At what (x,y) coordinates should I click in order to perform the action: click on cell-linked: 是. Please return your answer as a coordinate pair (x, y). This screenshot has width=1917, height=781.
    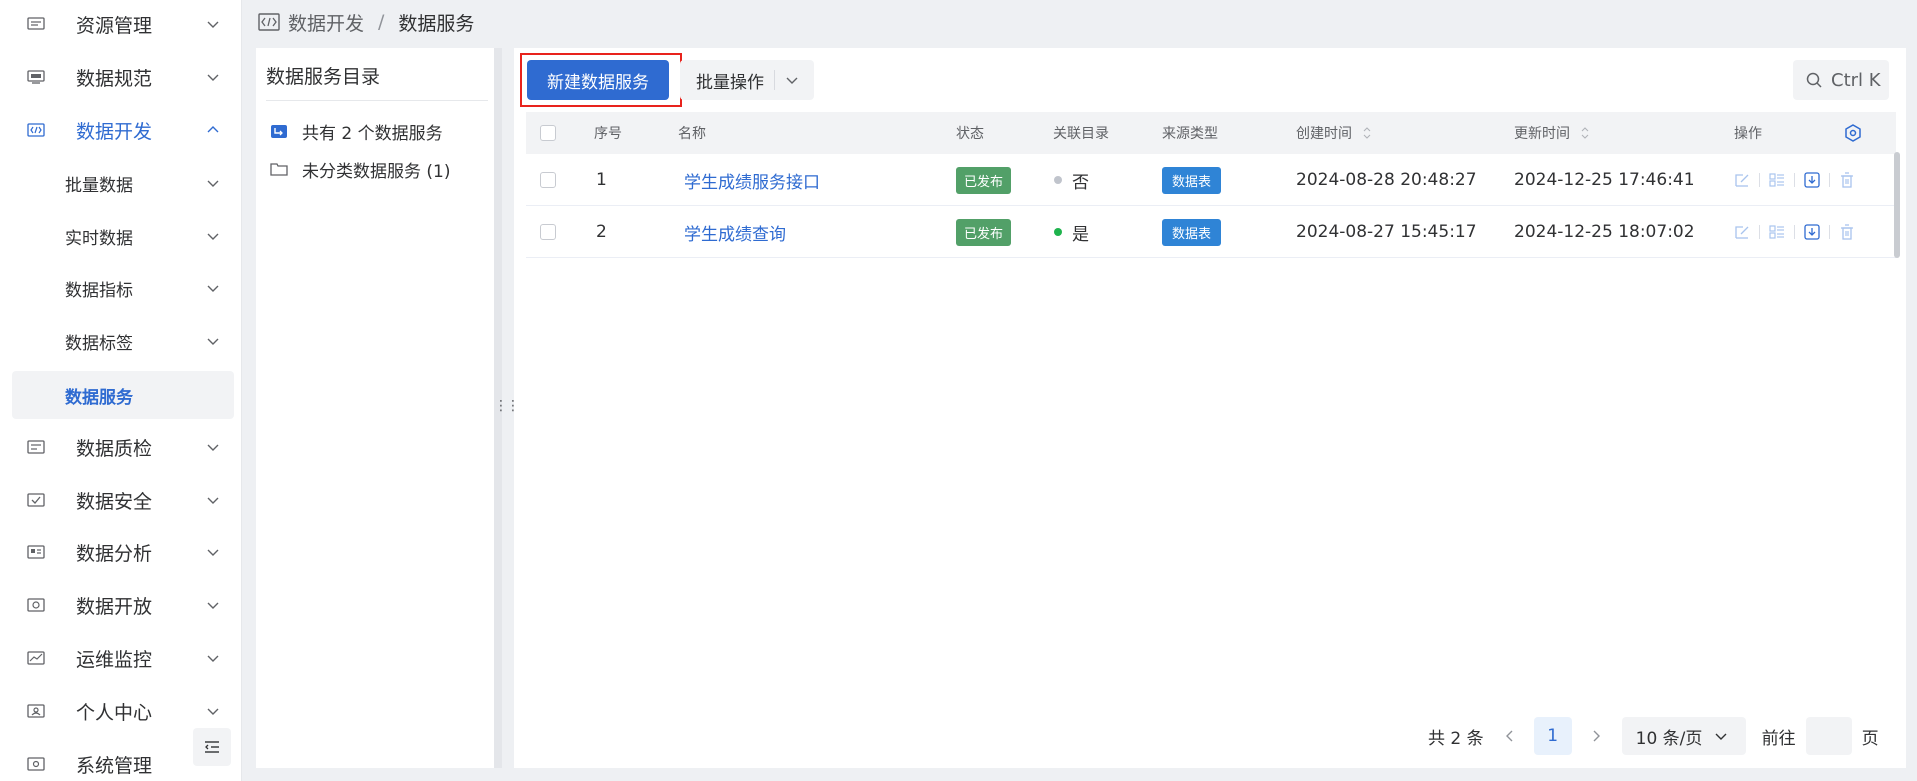
    Looking at the image, I should click on (1080, 234).